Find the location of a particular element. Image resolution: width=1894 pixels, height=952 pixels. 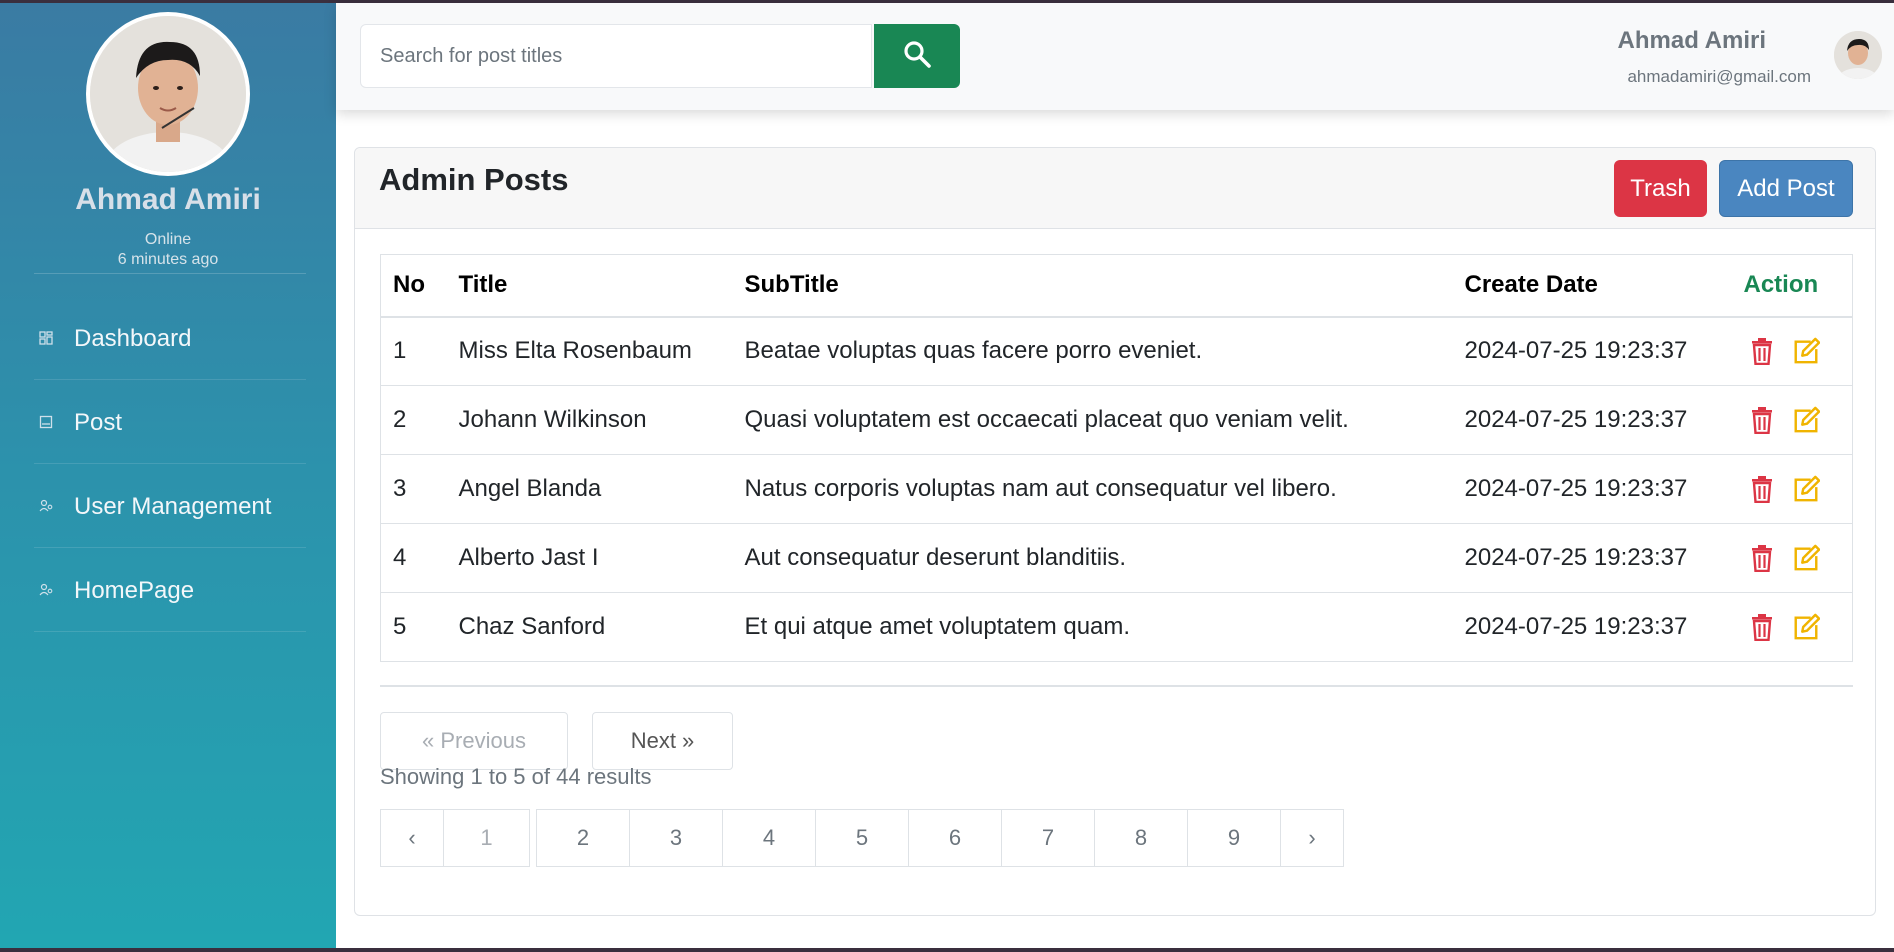

cell-no: 5 is located at coordinates (413, 627).